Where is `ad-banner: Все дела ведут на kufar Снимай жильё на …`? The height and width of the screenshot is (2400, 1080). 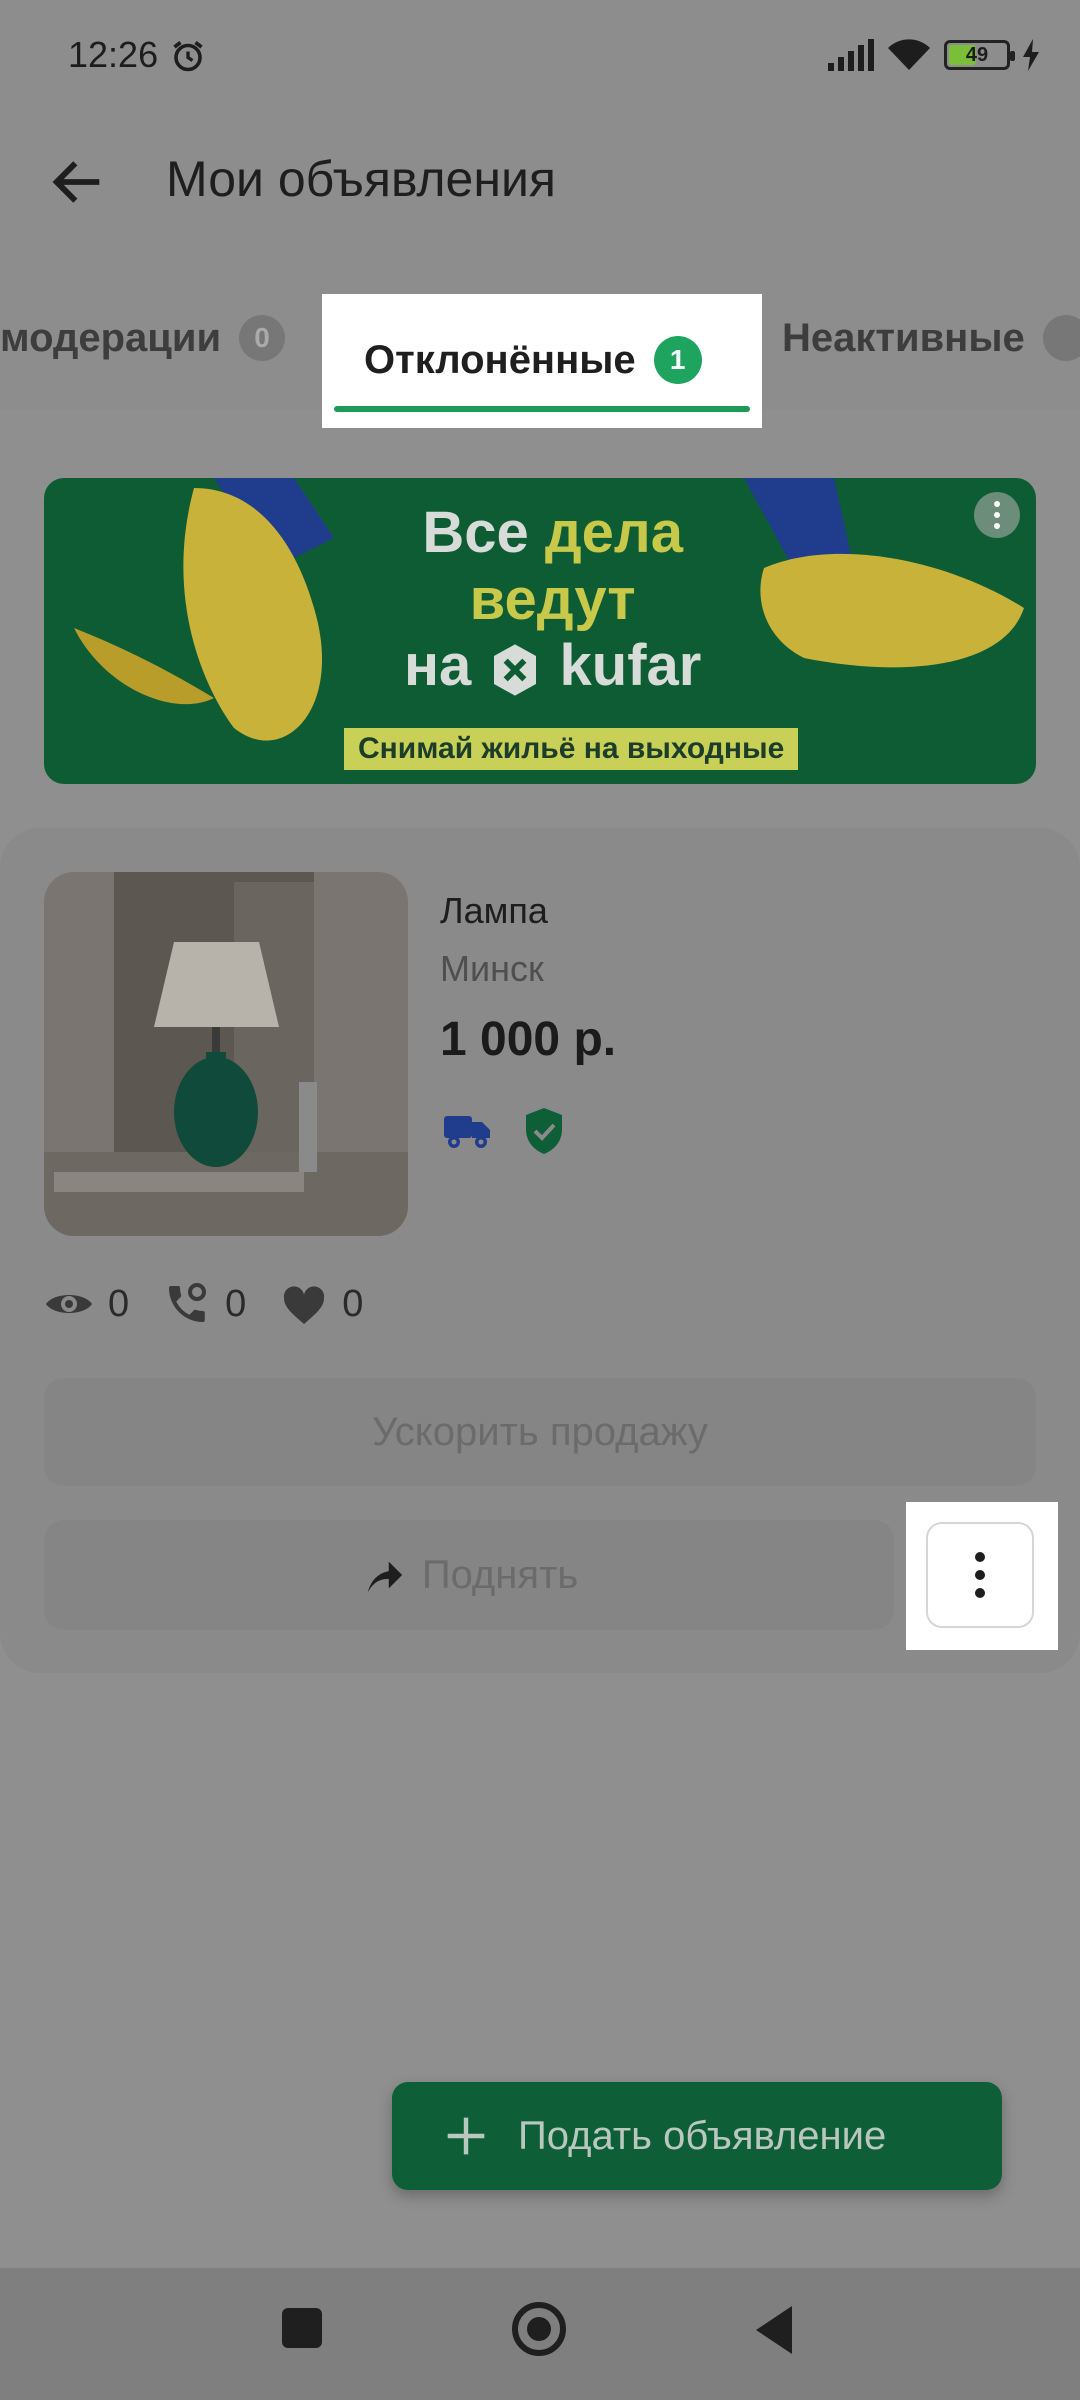 ad-banner: Все дела ведут на kufar Снимай жильё на … is located at coordinates (540, 631).